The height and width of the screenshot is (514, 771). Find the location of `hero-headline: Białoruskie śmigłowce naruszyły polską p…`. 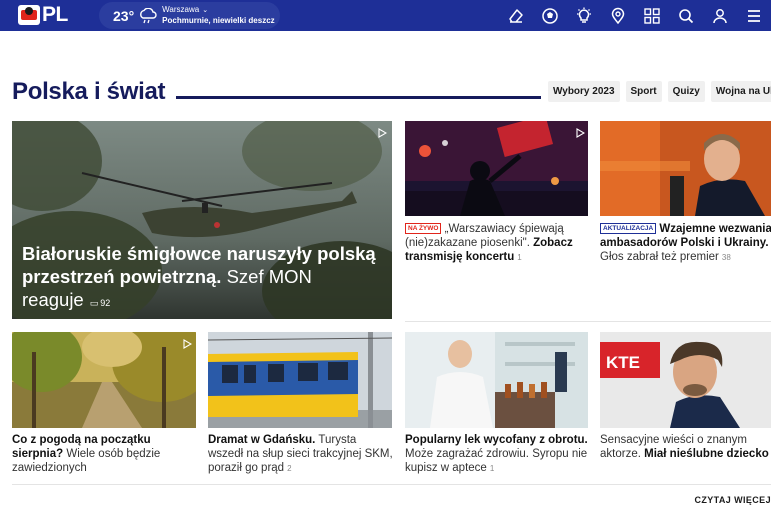

hero-headline: Białoruskie śmigłowce naruszyły polską p… is located at coordinates (207, 278).